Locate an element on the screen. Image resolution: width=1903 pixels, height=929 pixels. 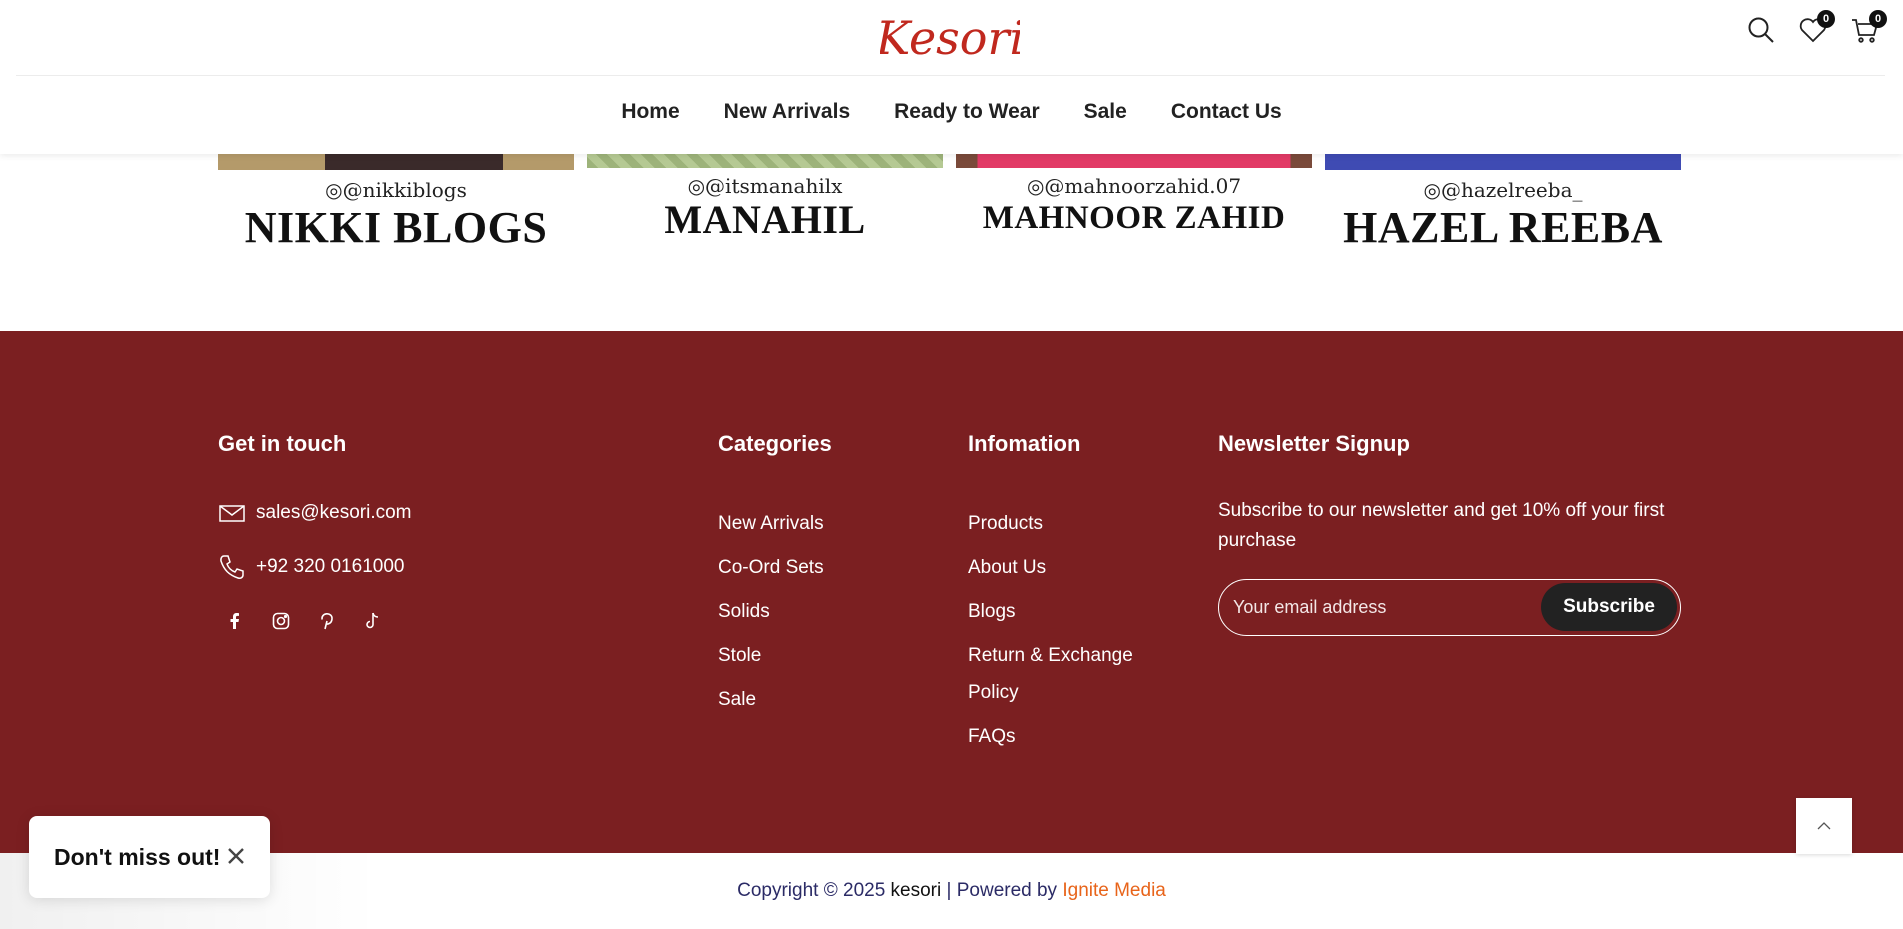
phone-contact: +92 320 0161000 is located at coordinates (311, 567).